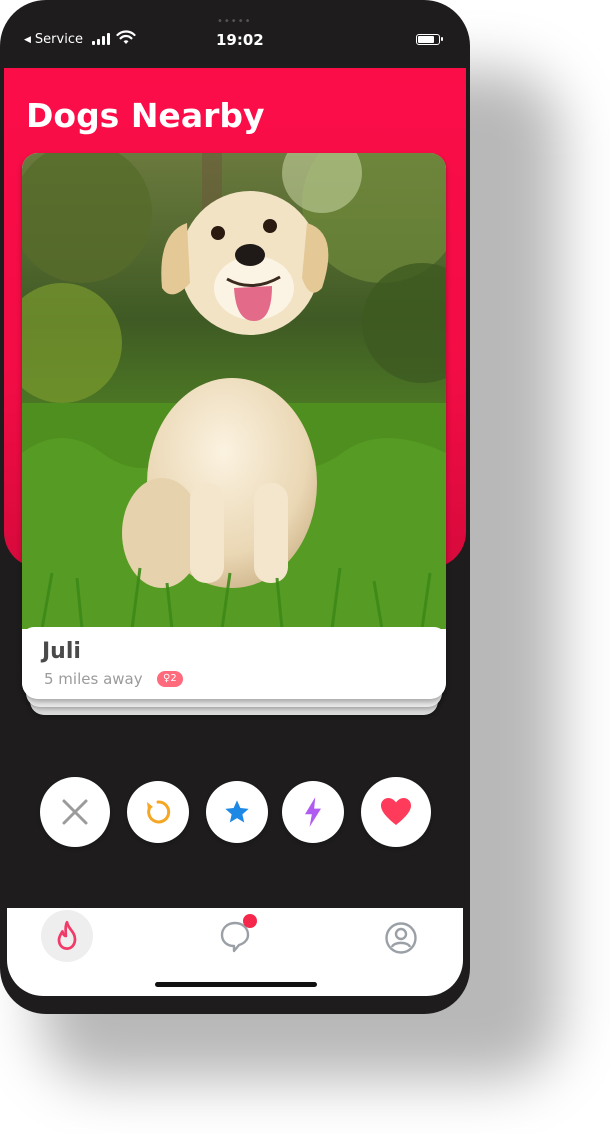 The height and width of the screenshot is (1134, 610). I want to click on home-indicator, so click(236, 984).